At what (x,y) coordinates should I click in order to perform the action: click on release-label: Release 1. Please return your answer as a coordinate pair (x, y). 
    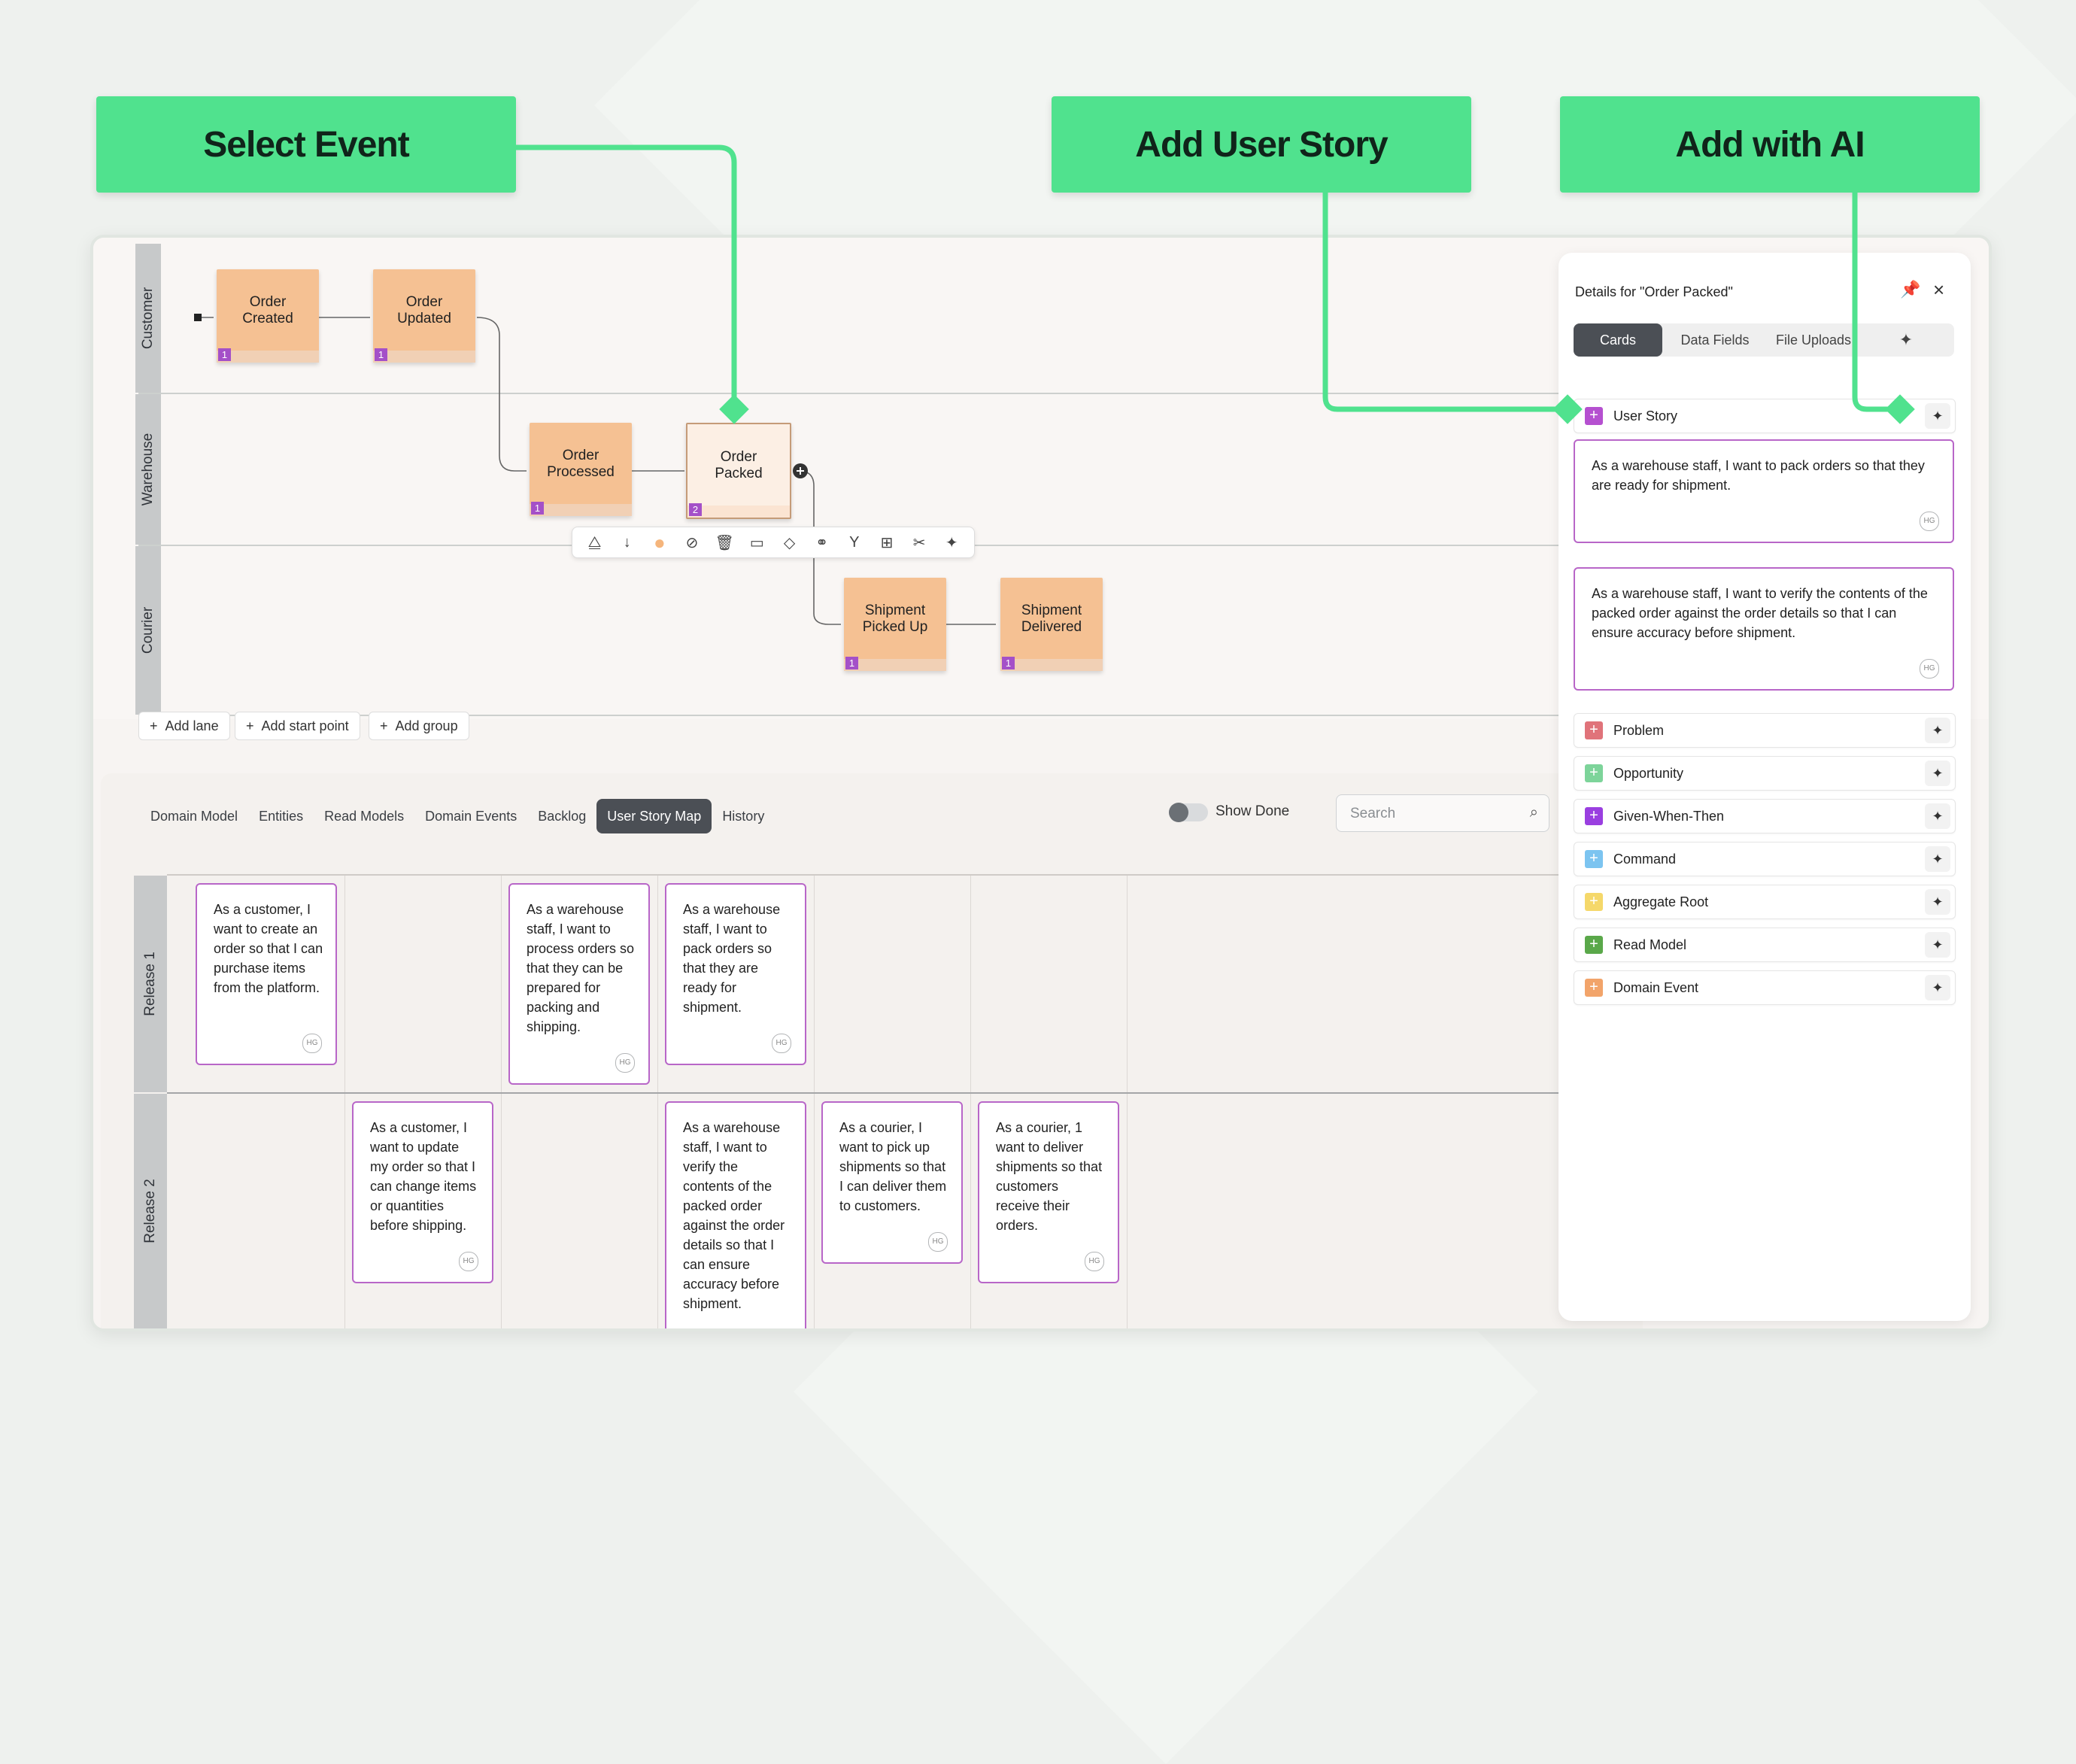
    Looking at the image, I should click on (150, 984).